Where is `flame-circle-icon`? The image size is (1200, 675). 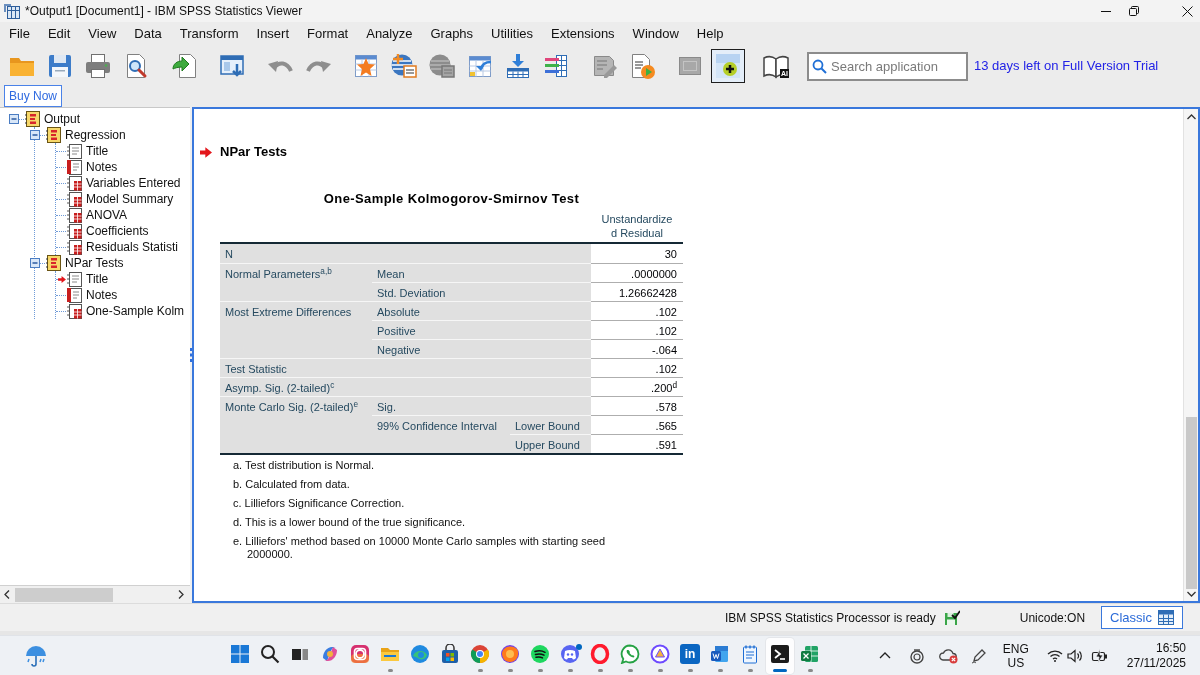
flame-circle-icon is located at coordinates (510, 653).